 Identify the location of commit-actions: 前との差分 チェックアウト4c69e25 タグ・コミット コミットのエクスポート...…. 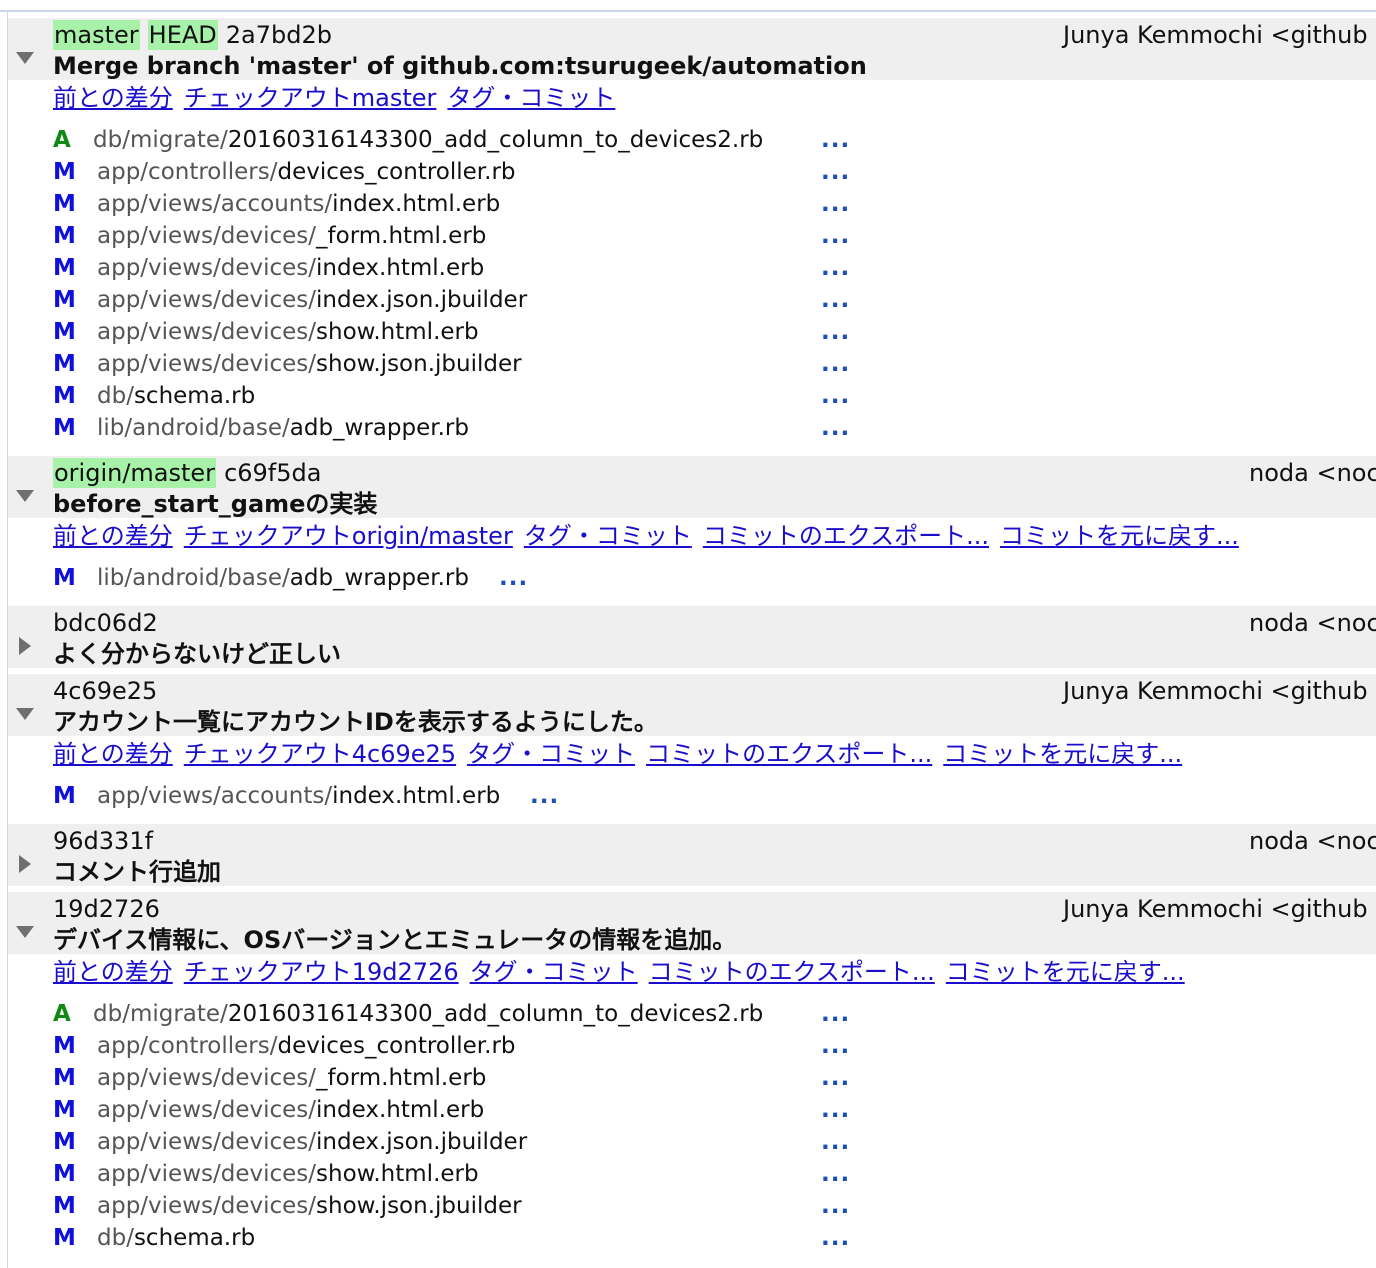
(692, 754).